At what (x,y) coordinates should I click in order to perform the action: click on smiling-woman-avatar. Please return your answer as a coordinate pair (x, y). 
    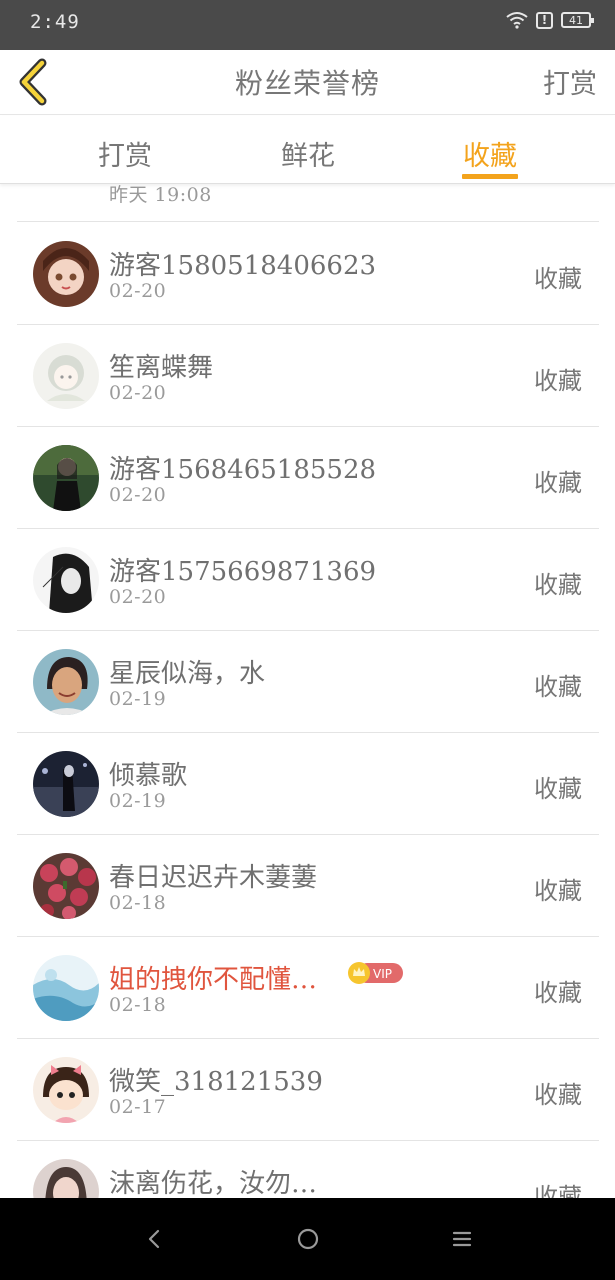
    Looking at the image, I should click on (66, 682).